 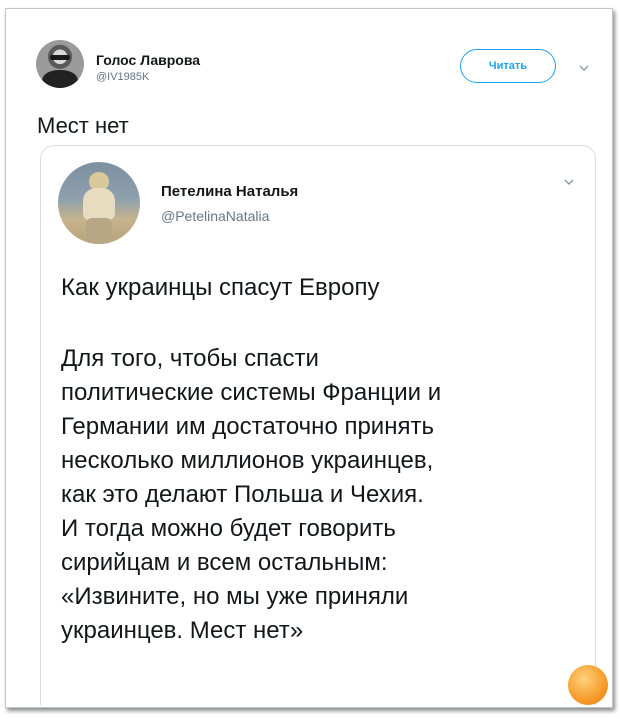 I want to click on follow-button: Читать, so click(x=508, y=66).